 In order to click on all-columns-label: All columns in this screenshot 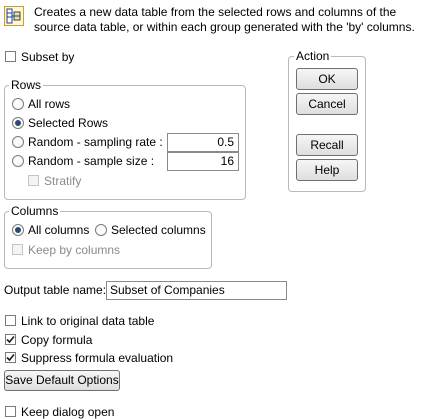, I will do `click(58, 230)`.